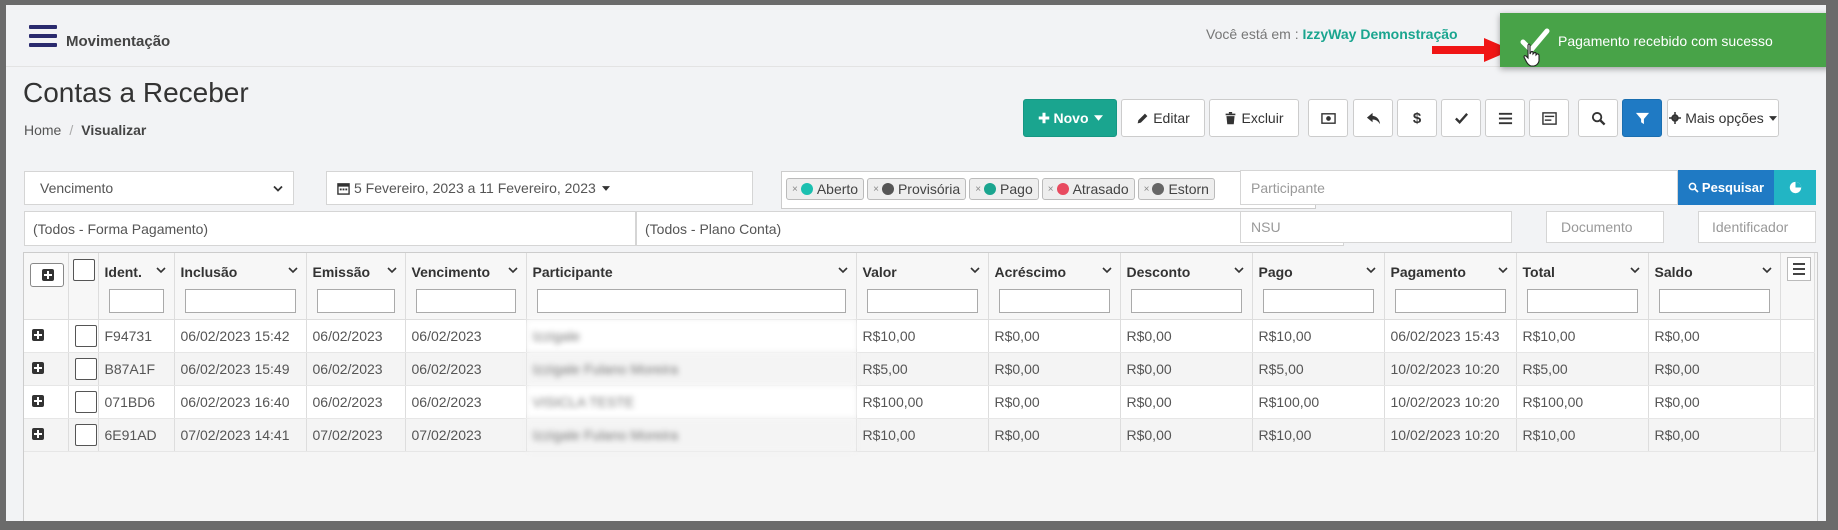 This screenshot has width=1838, height=530. Describe the element at coordinates (1582, 286) in the screenshot. I see `column-header-total: Total` at that location.